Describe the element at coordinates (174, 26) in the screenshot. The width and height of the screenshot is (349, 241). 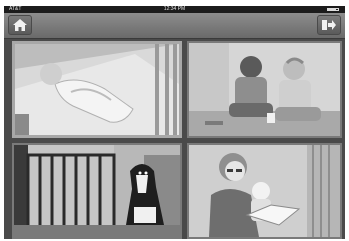
I see `top-toolbar` at that location.